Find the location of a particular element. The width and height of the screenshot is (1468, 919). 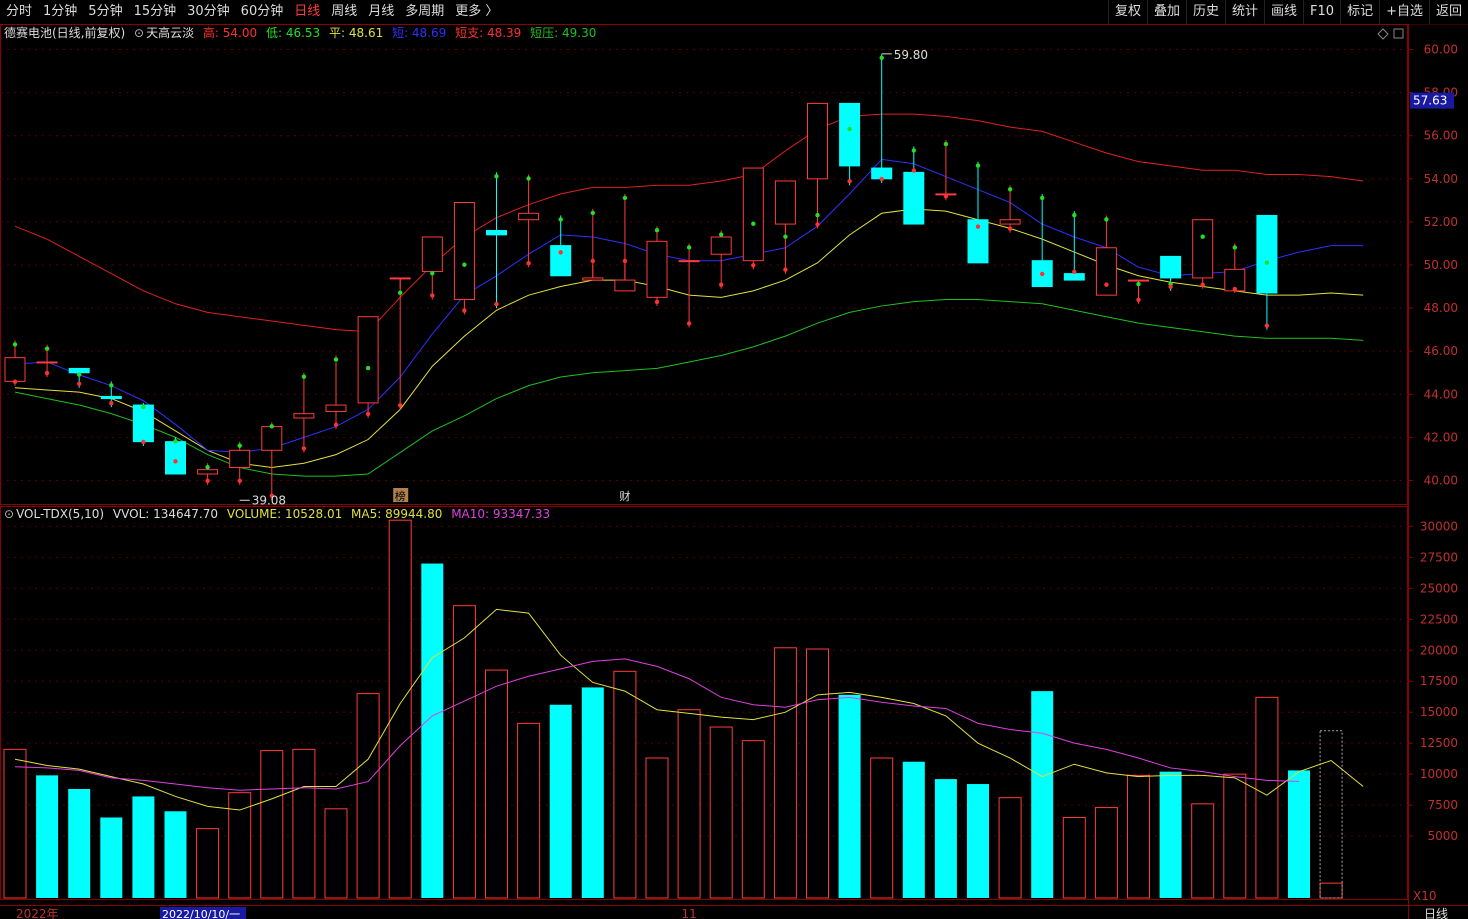

tool-button-2: 历史 is located at coordinates (1205, 12).